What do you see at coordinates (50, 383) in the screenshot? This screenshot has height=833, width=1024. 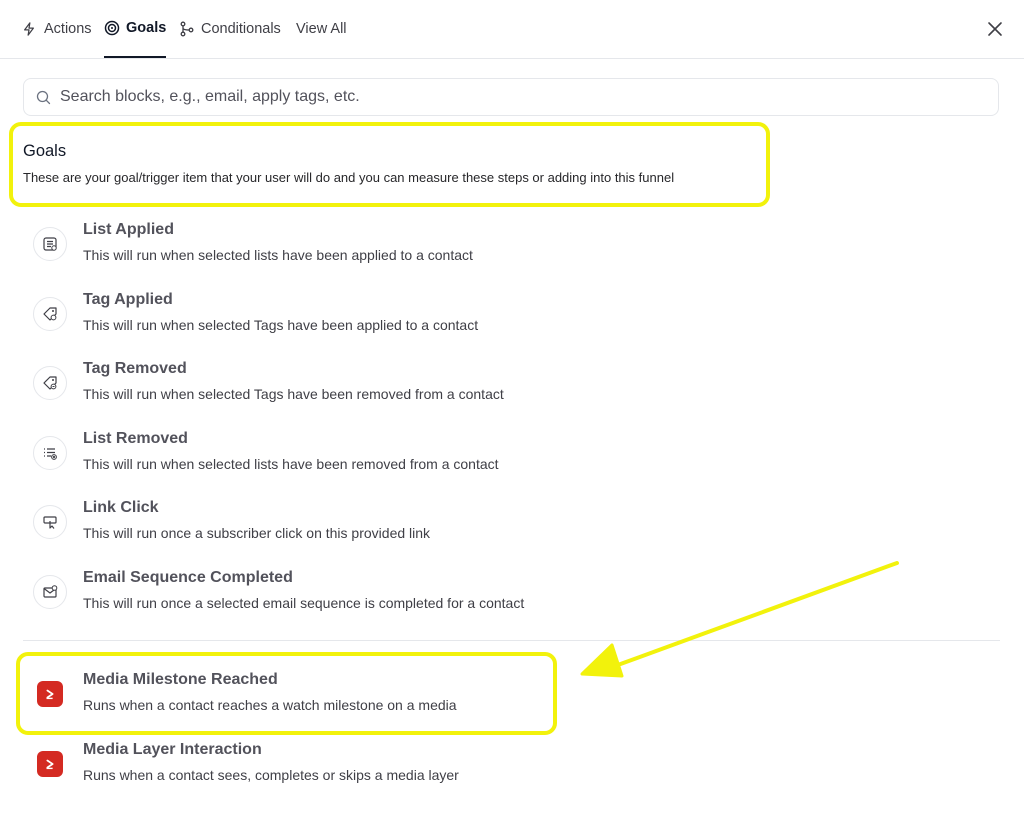 I see `tag-removed-icon` at bounding box center [50, 383].